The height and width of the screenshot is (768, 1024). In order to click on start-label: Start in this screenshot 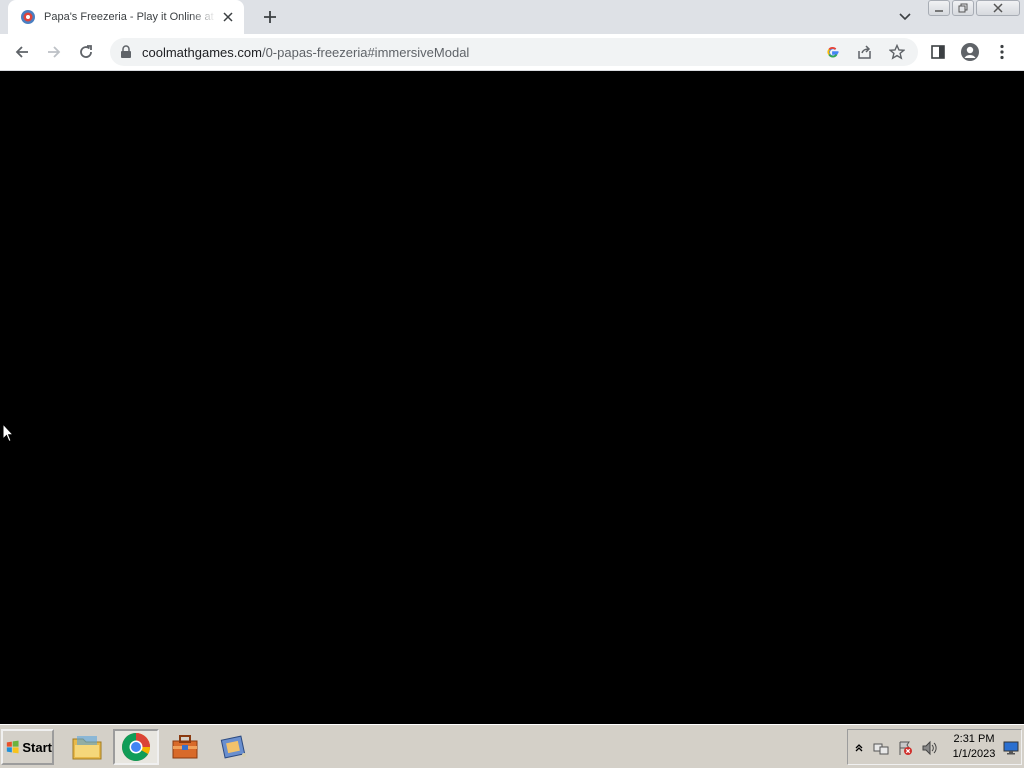, I will do `click(37, 747)`.